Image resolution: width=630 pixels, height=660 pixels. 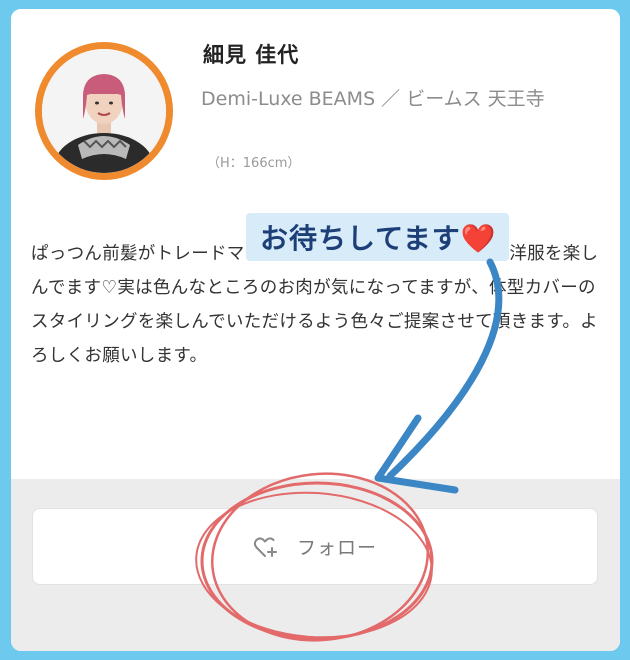 I want to click on avatar, so click(x=104, y=111).